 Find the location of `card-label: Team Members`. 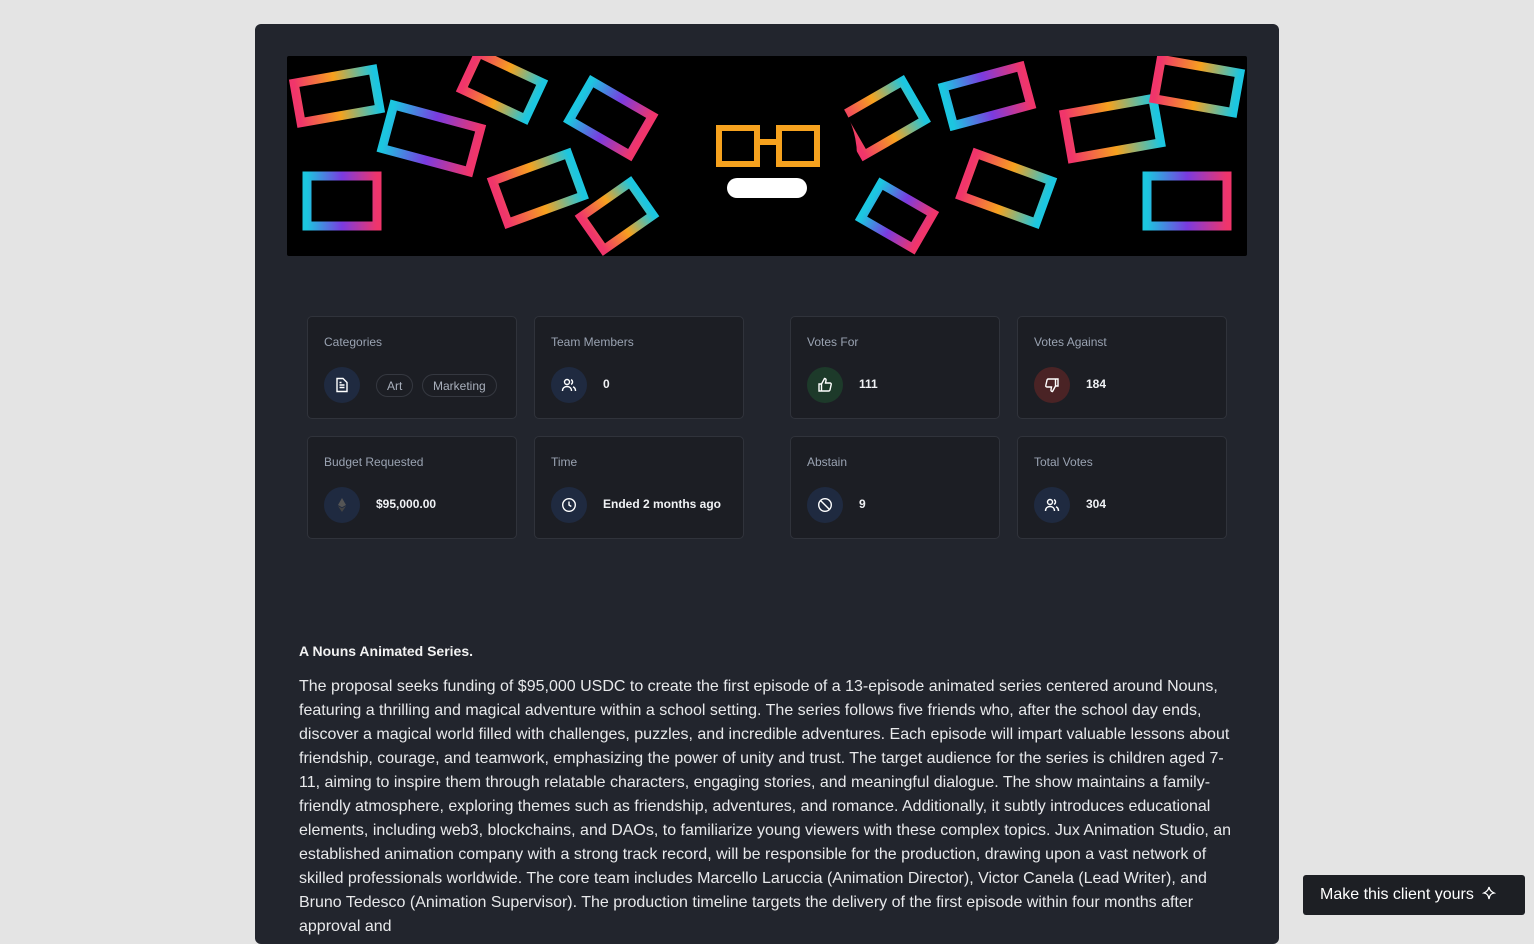

card-label: Team Members is located at coordinates (592, 342).